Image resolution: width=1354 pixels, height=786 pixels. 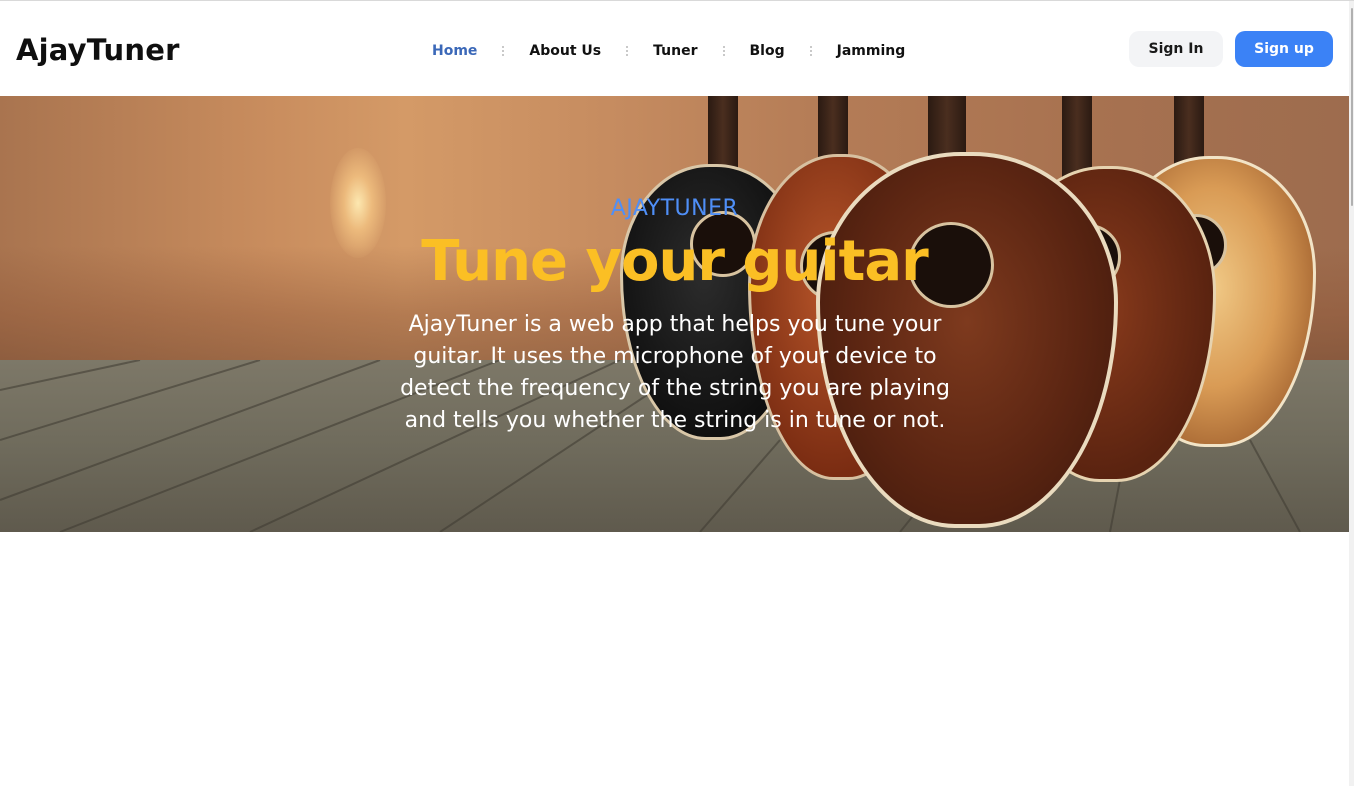 What do you see at coordinates (1176, 49) in the screenshot?
I see `sign-in-button: Sign In` at bounding box center [1176, 49].